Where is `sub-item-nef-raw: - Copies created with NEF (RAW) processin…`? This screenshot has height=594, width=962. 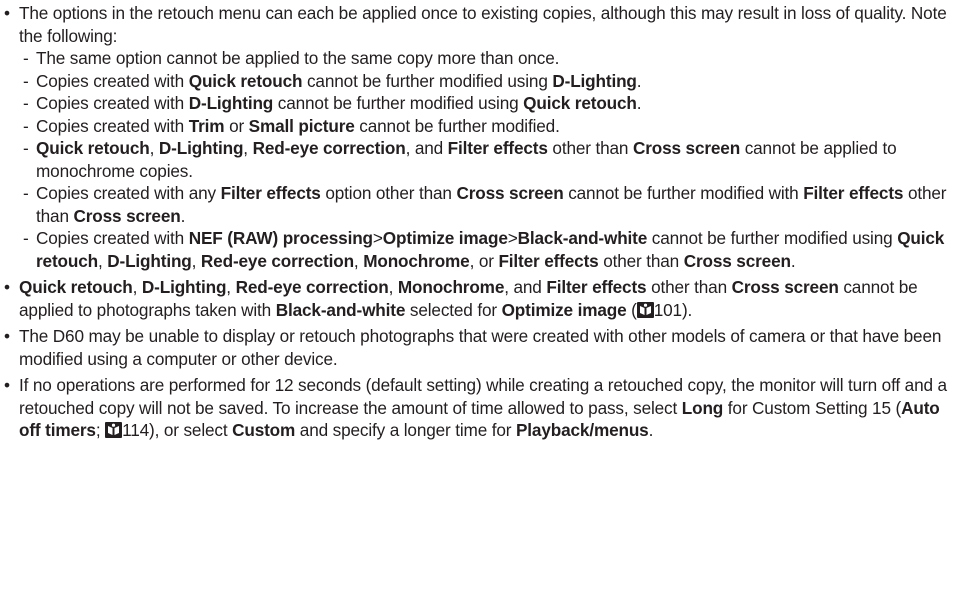 sub-item-nef-raw: - Copies created with NEF (RAW) processin… is located at coordinates (483, 249).